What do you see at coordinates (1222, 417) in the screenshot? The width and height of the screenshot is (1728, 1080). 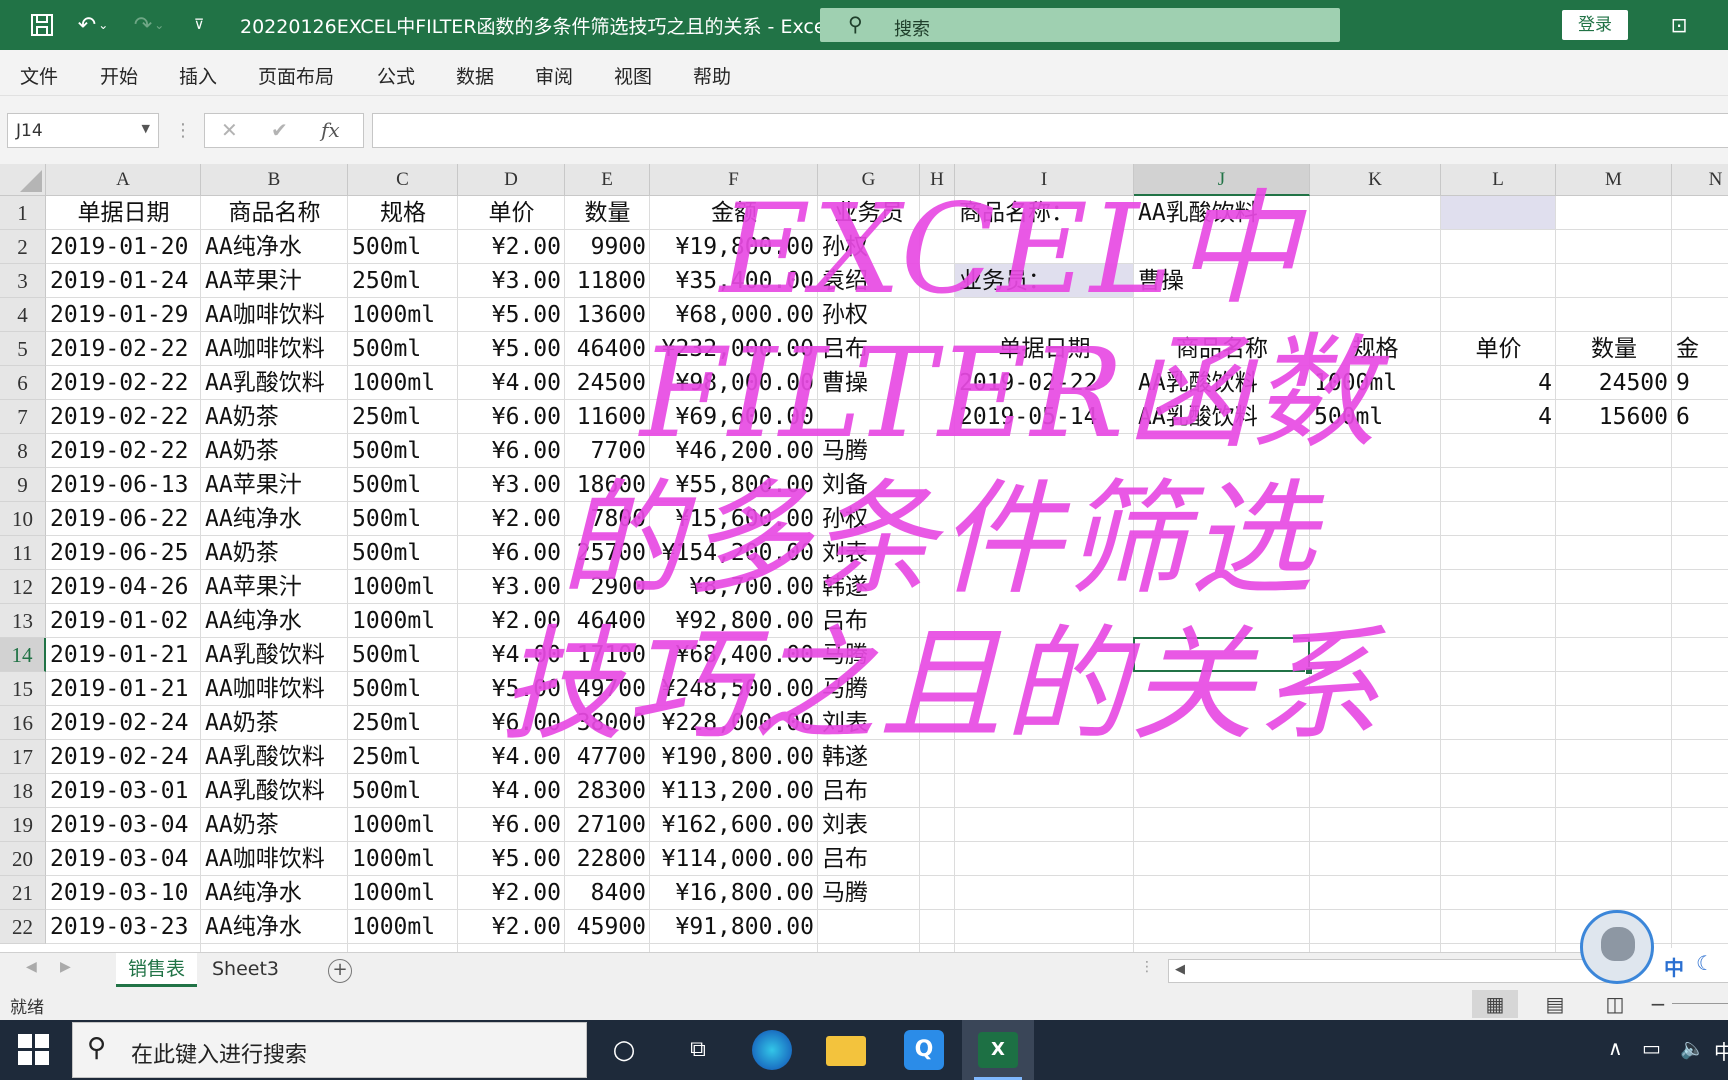 I see `result-cell: AA乳酸饮料` at bounding box center [1222, 417].